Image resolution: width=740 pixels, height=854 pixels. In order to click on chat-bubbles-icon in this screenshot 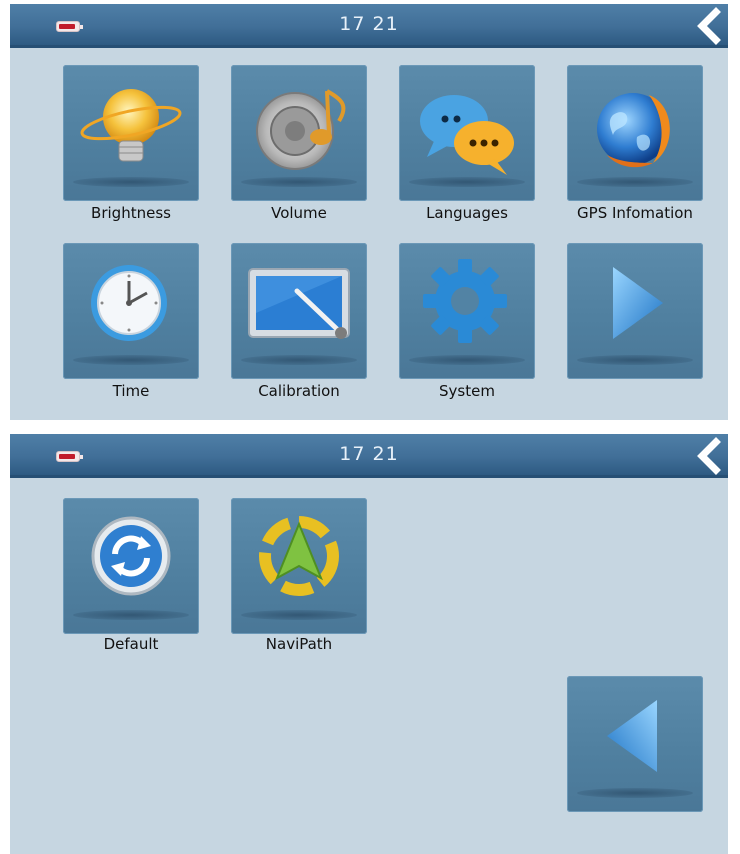, I will do `click(467, 135)`.